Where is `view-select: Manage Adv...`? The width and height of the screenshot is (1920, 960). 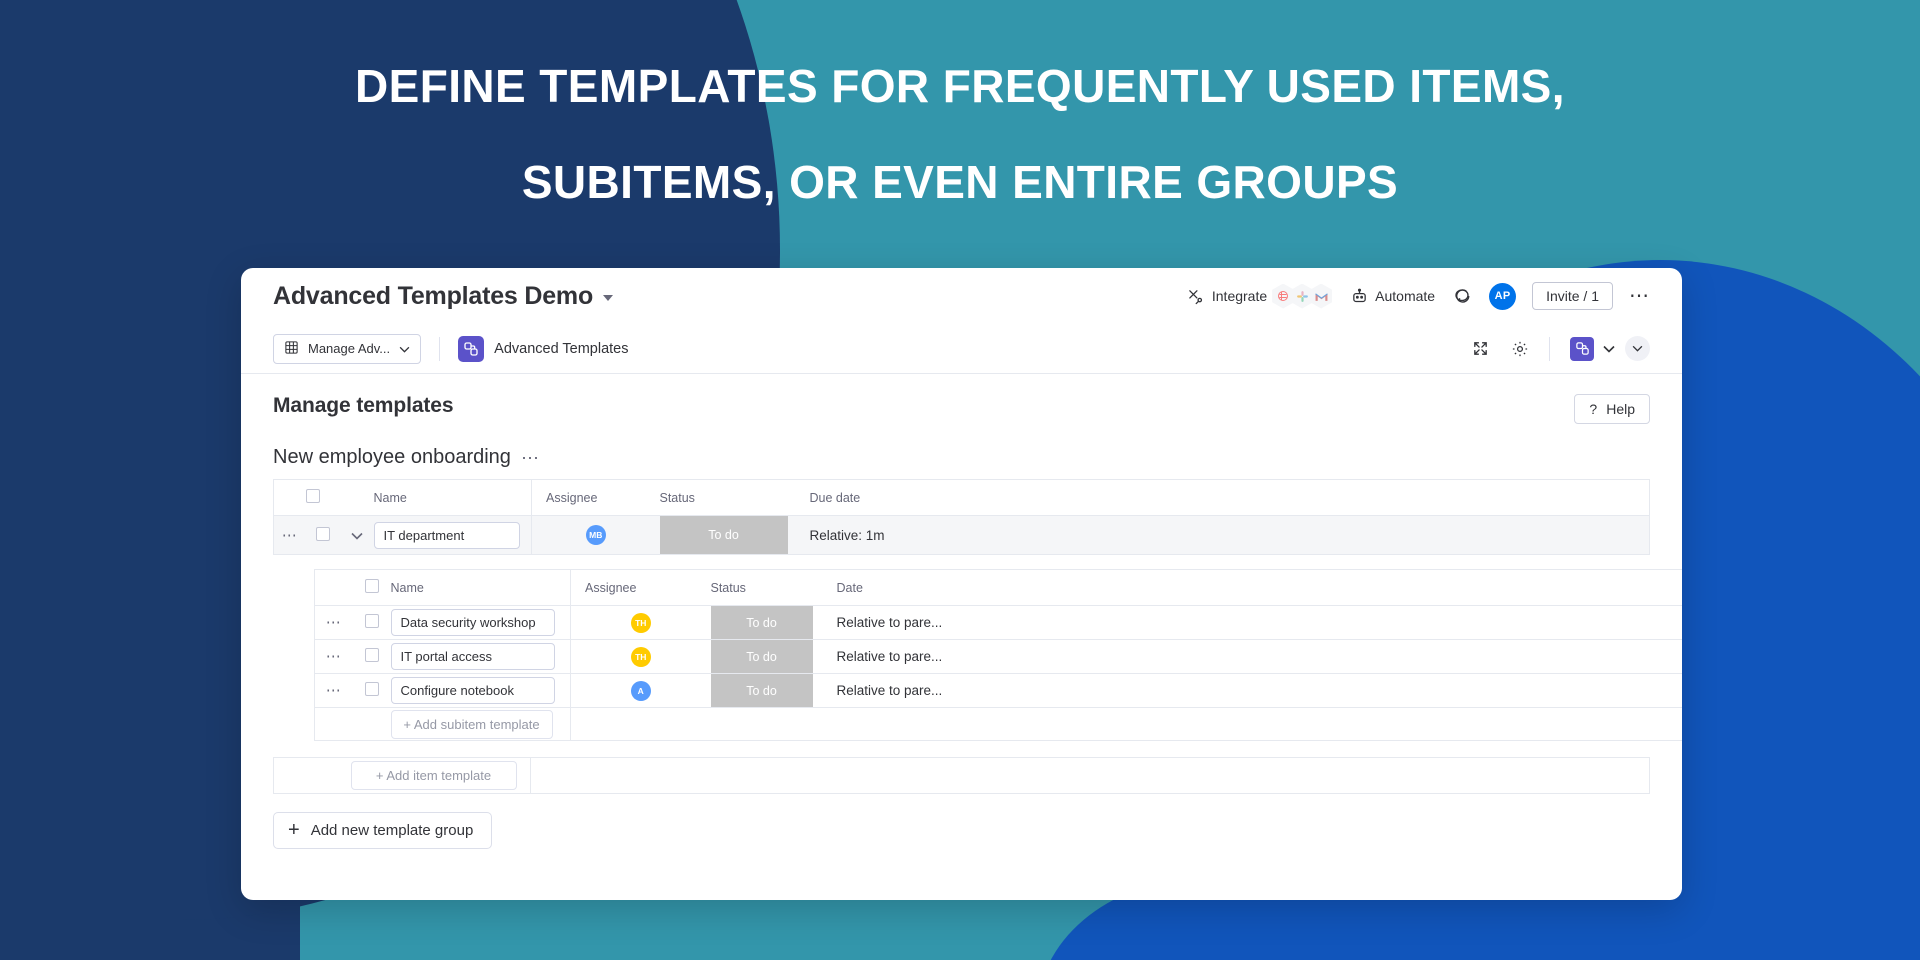
view-select: Manage Adv... is located at coordinates (347, 348).